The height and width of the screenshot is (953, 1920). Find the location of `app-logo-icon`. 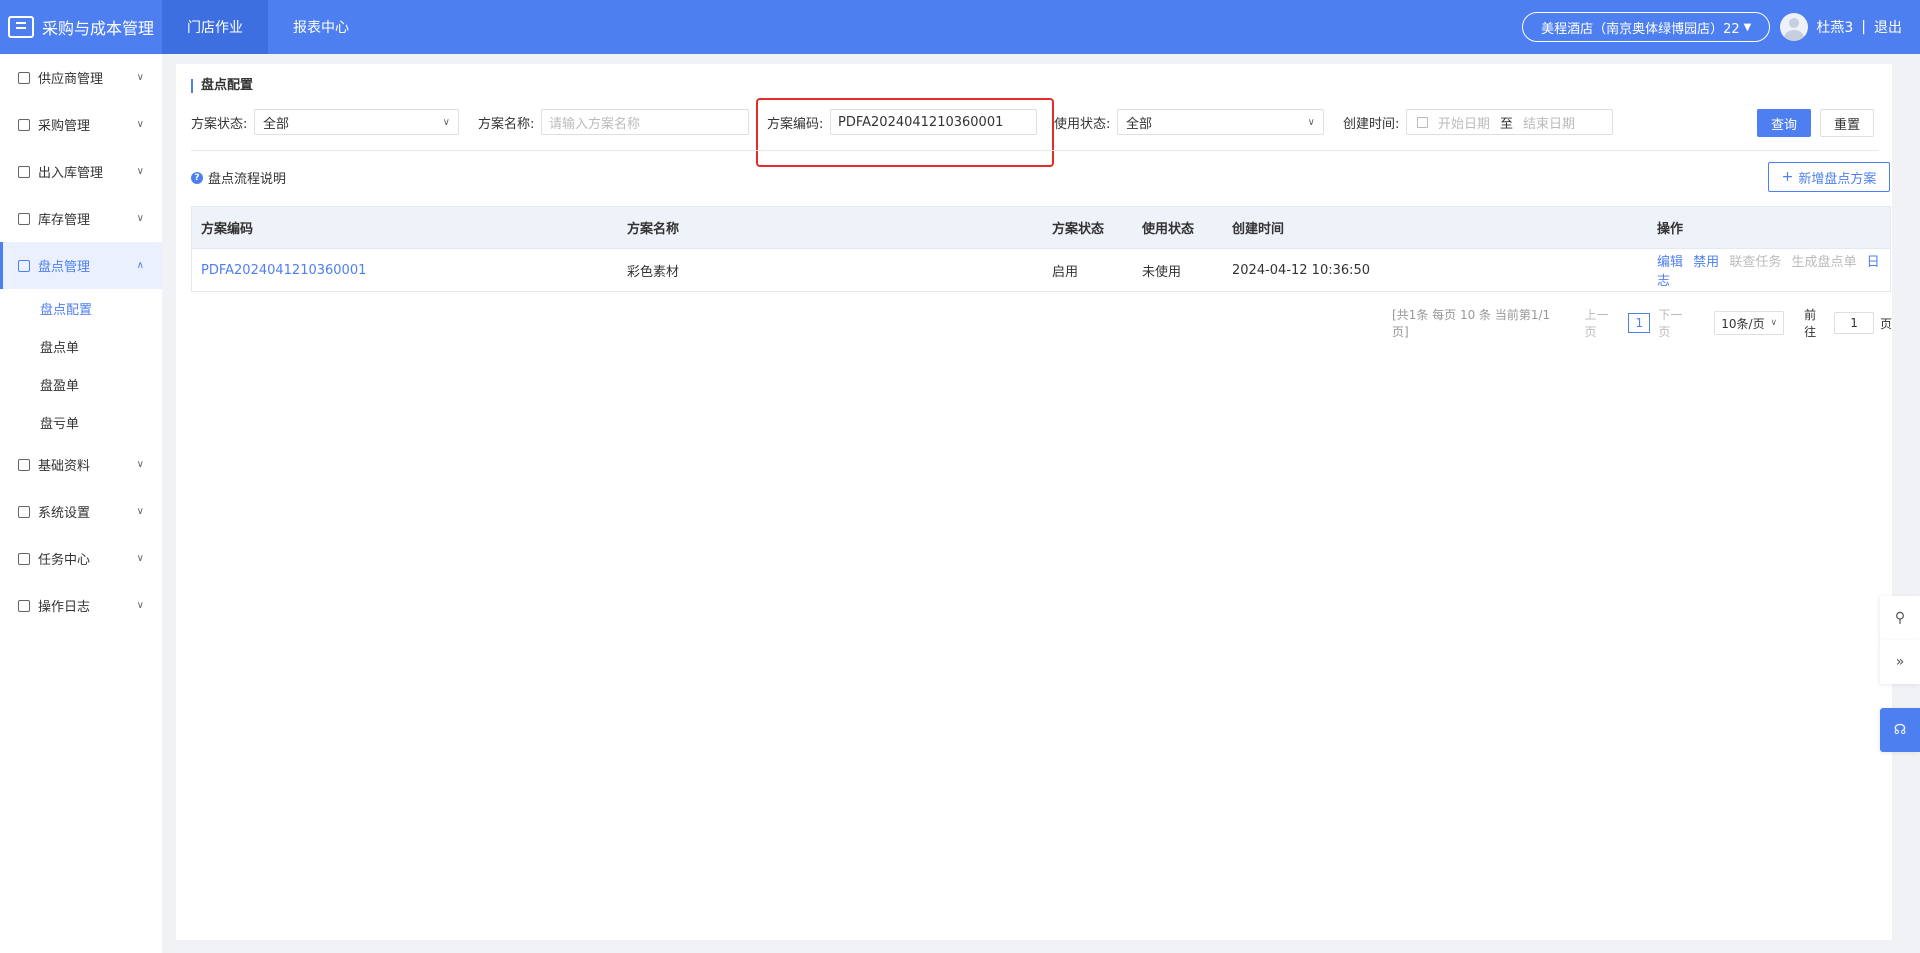

app-logo-icon is located at coordinates (21, 27).